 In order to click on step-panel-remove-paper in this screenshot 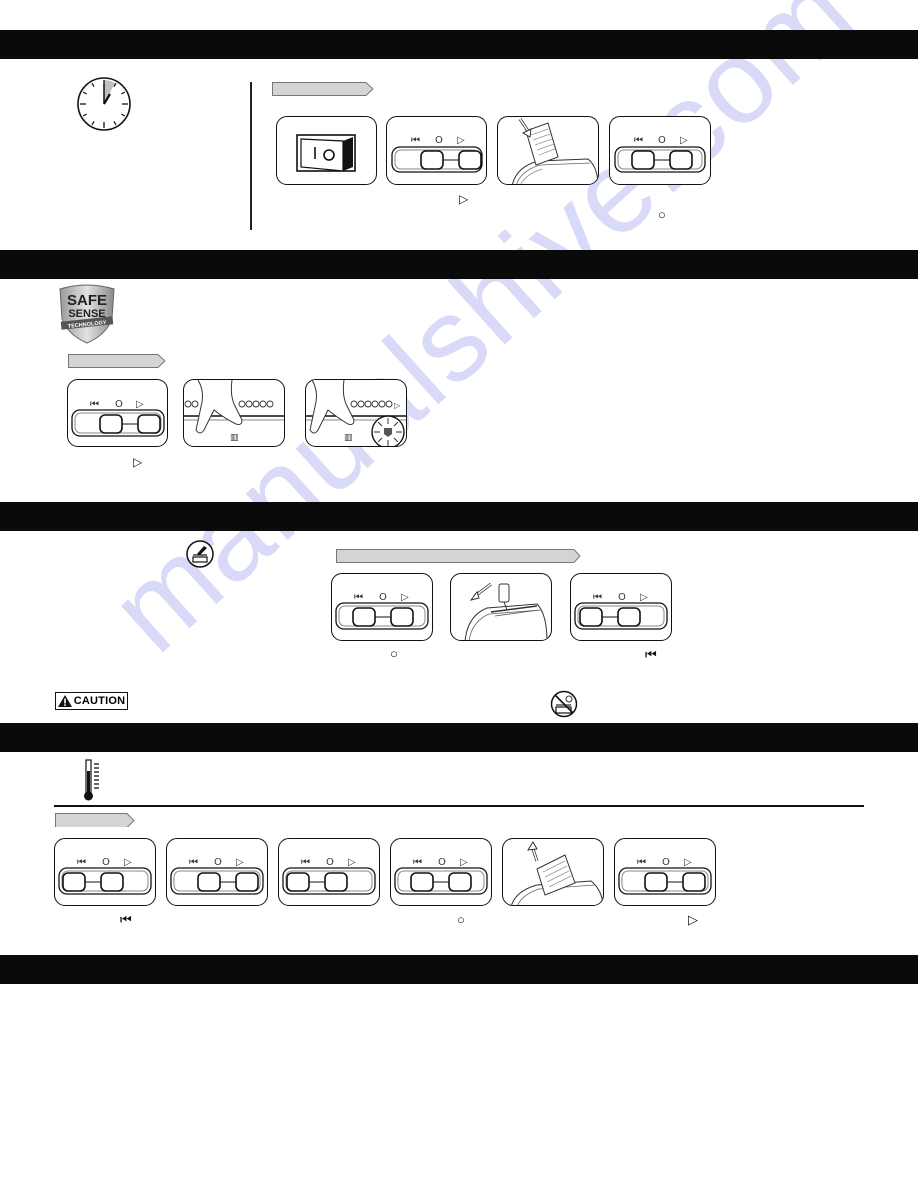, I will do `click(553, 872)`.